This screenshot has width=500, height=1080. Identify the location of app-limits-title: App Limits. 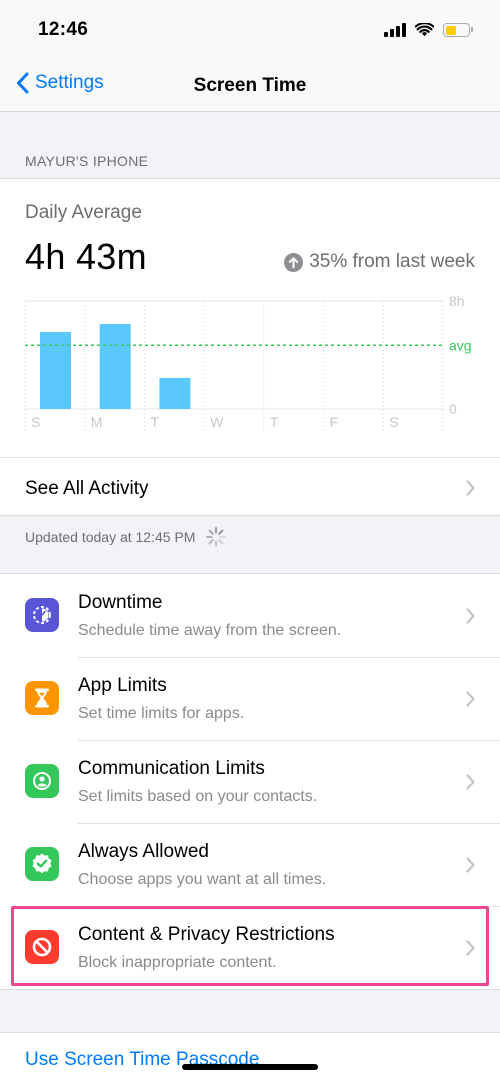
(122, 685).